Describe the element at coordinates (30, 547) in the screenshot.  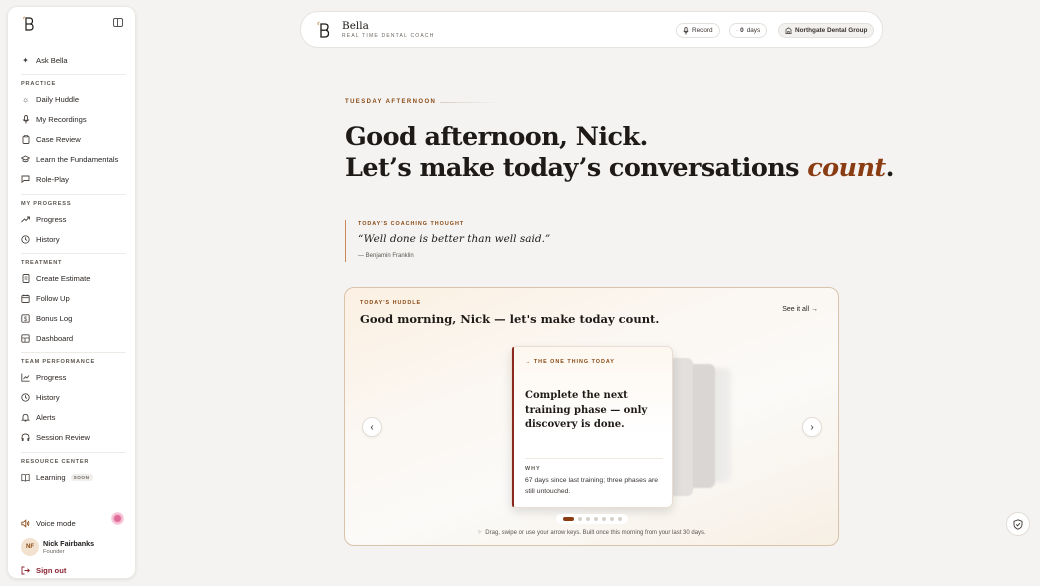
I see `avatar: NF` at that location.